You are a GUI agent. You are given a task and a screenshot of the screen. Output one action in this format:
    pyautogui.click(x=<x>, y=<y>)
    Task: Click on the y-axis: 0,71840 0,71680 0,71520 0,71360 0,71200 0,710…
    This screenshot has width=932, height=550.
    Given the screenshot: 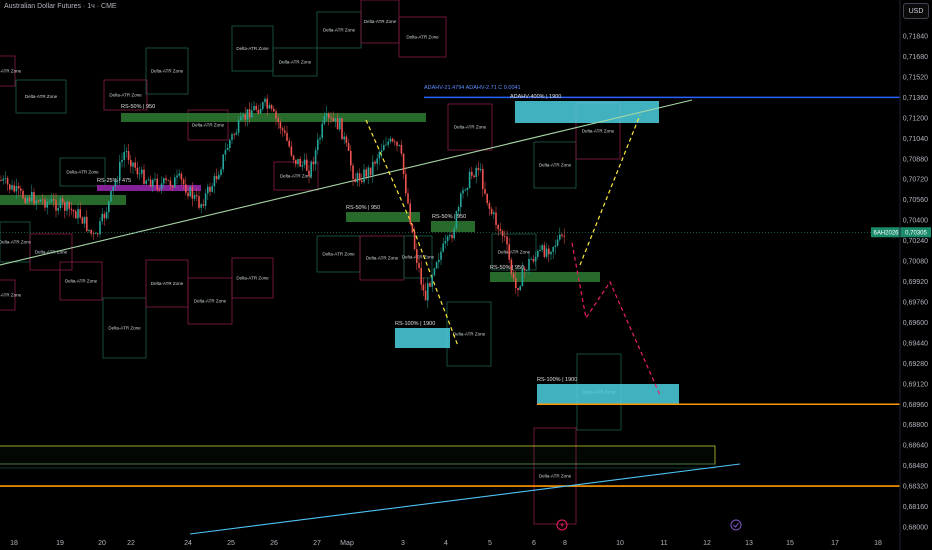 What is the action you would take?
    pyautogui.click(x=913, y=275)
    